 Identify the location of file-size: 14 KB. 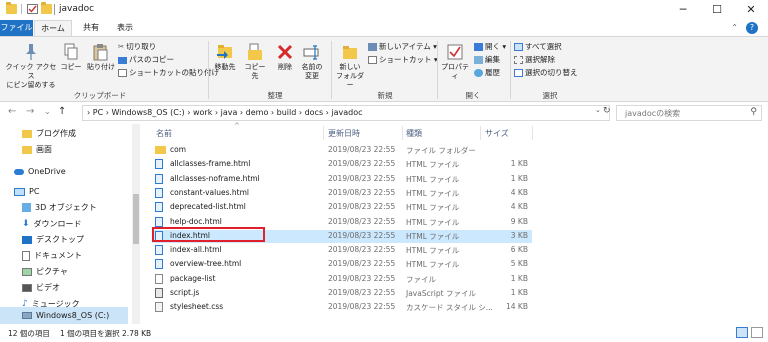
(517, 307).